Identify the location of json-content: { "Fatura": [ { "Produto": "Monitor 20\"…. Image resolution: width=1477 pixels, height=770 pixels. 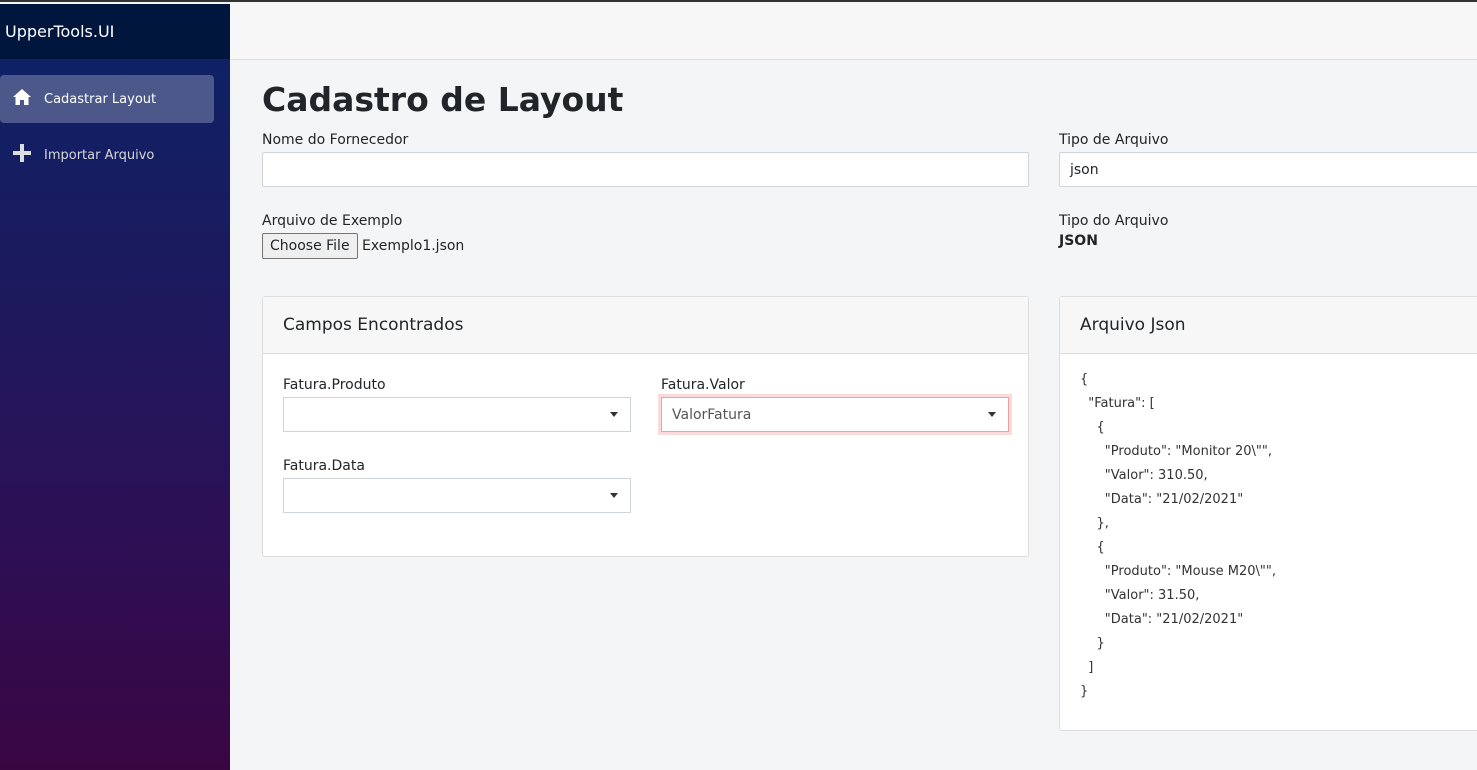
(1178, 535).